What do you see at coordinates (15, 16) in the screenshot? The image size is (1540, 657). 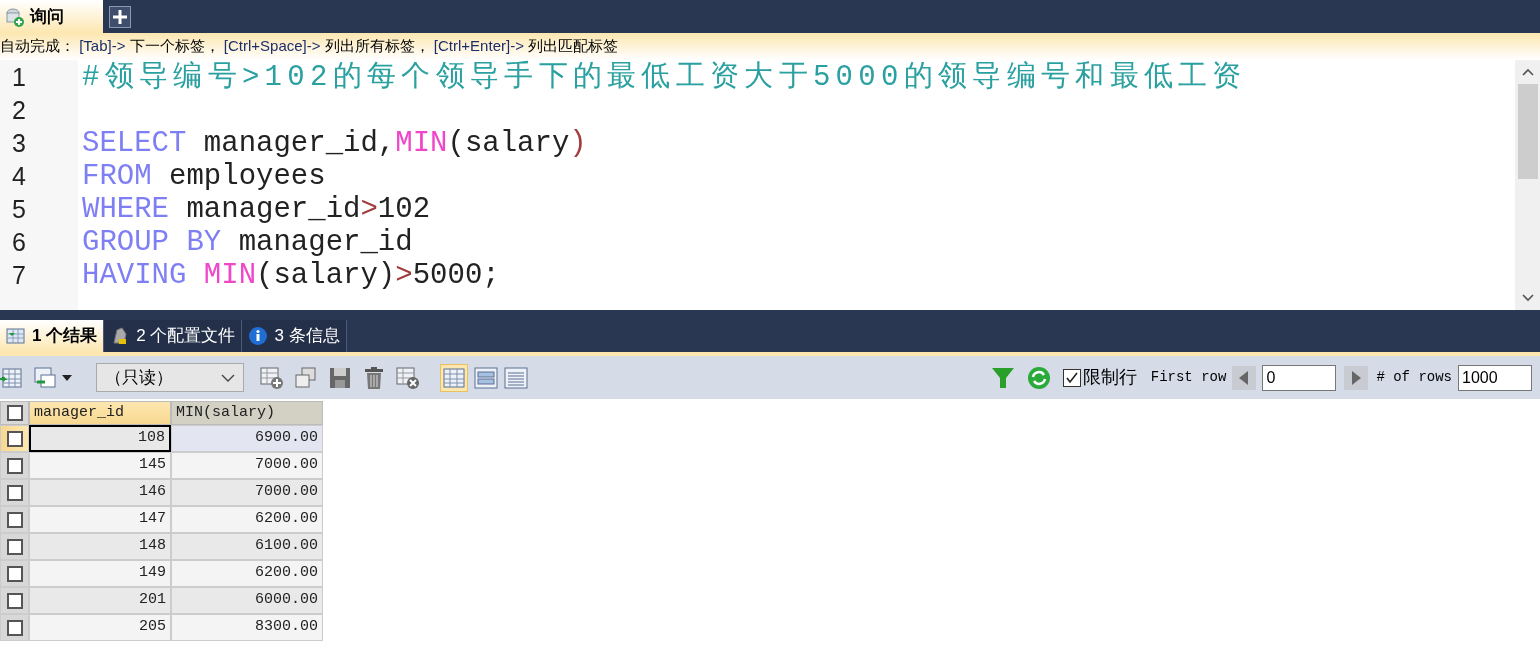 I see `database-icon` at bounding box center [15, 16].